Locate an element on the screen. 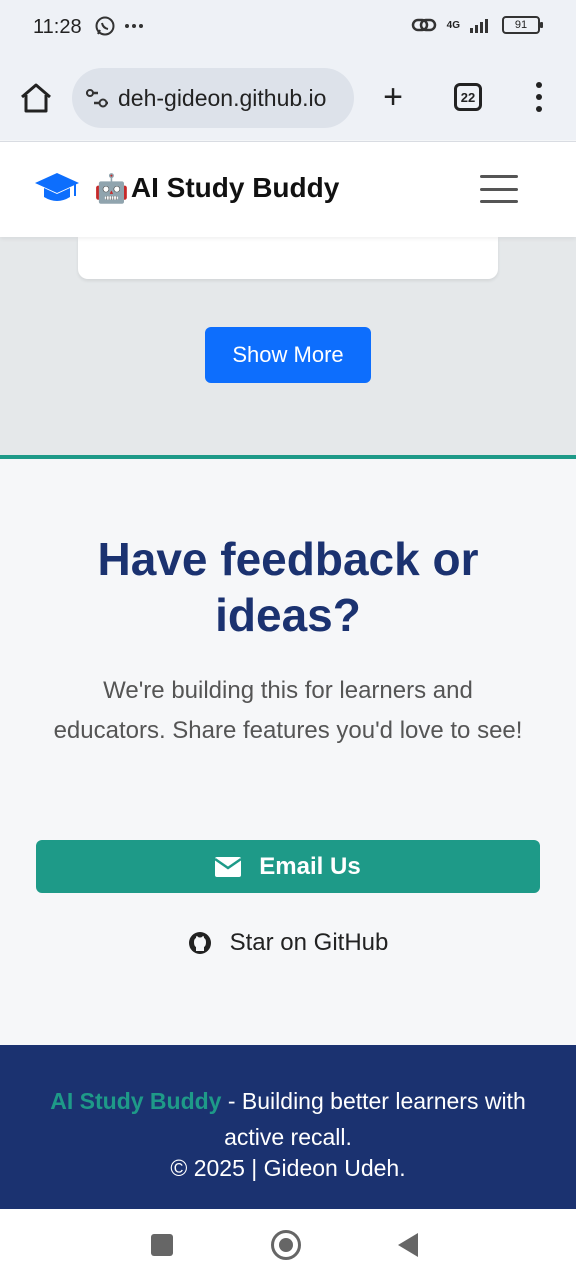 This screenshot has height=1280, width=576. status-notifications is located at coordinates (119, 26).